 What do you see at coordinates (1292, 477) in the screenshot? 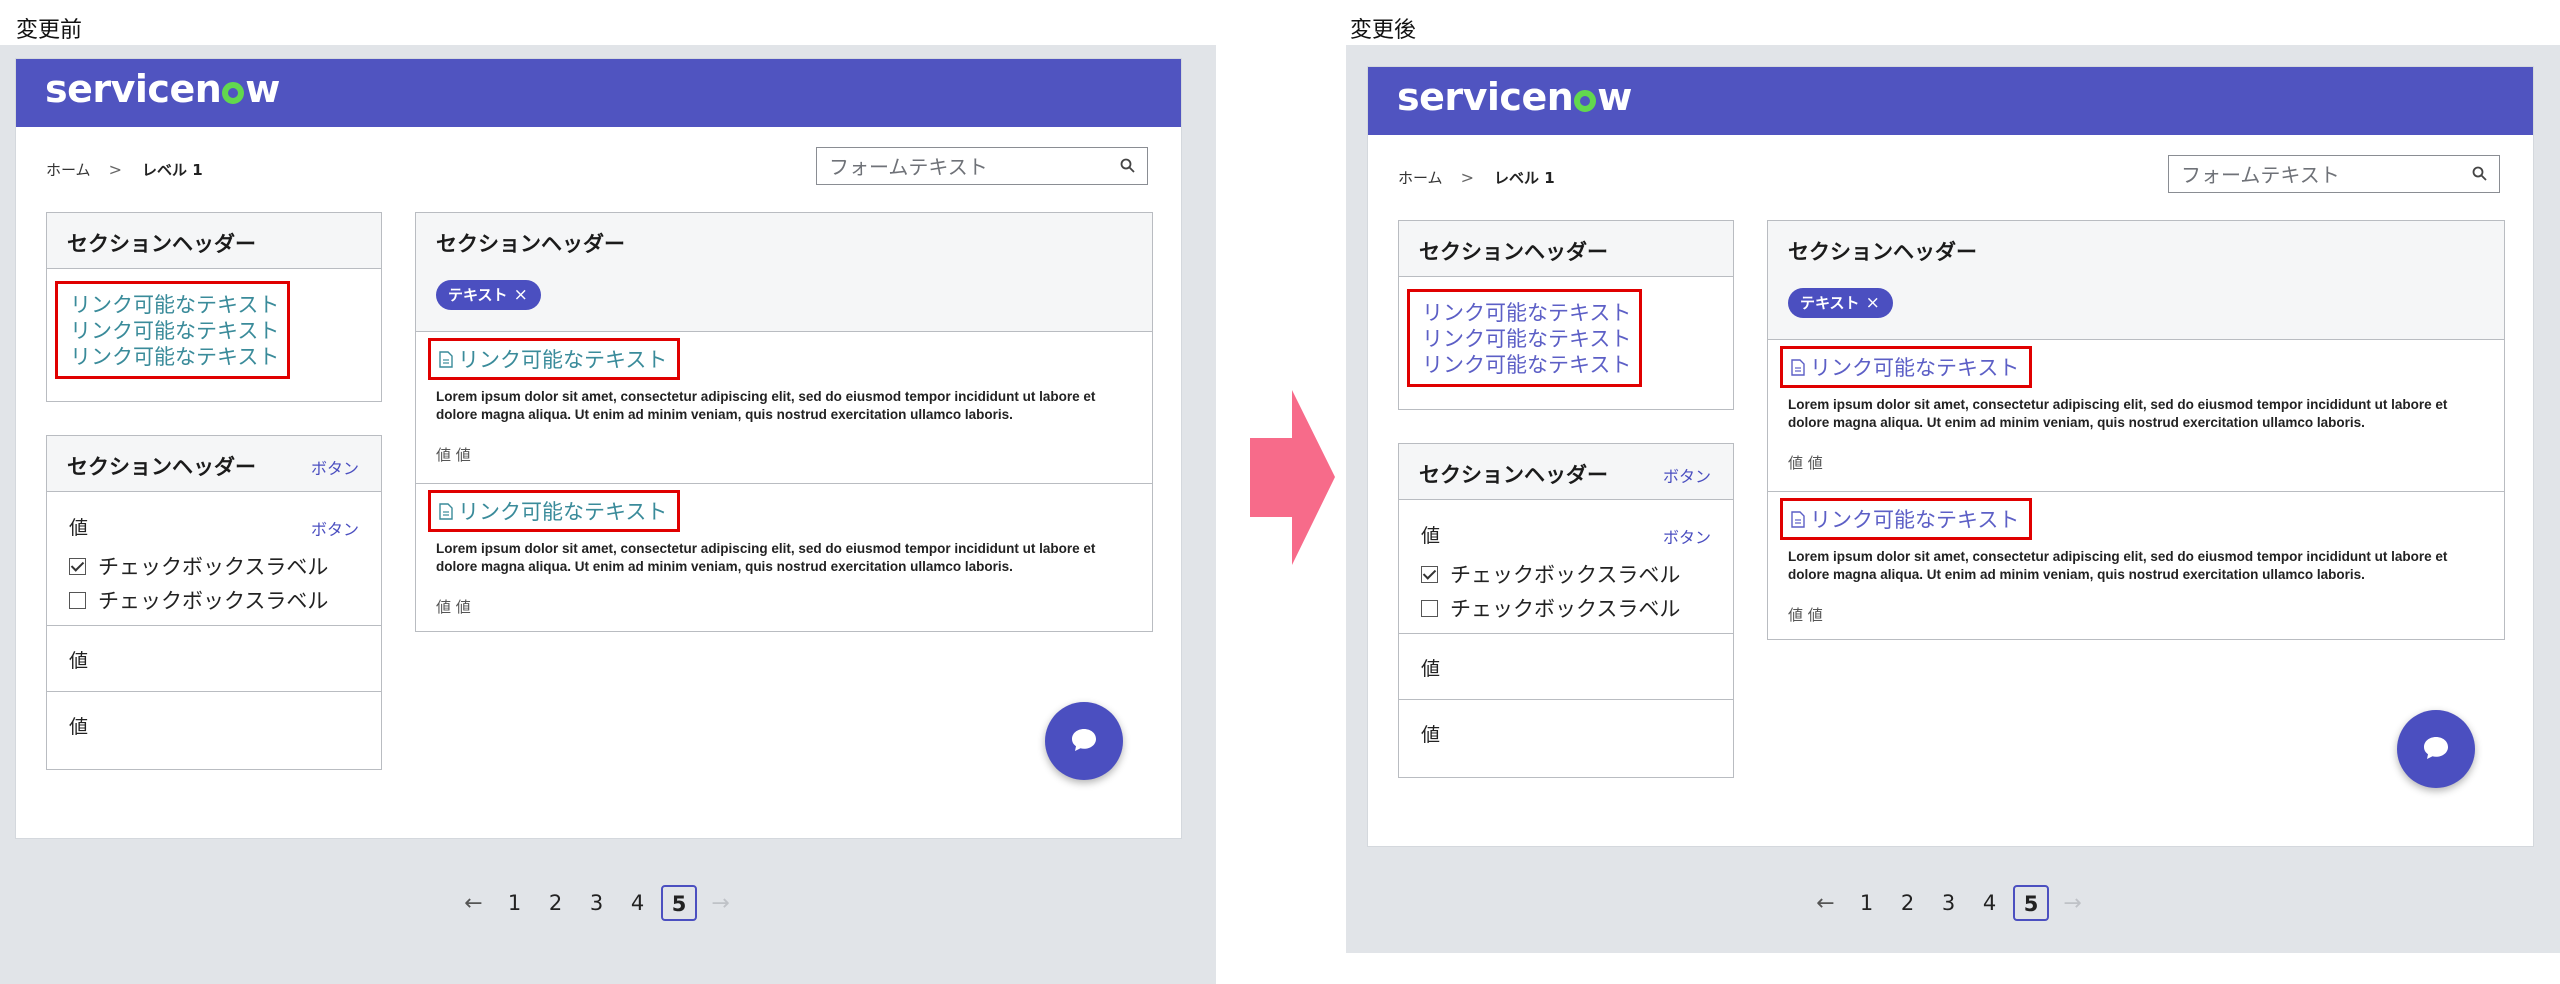
I see `arrow-right-icon` at bounding box center [1292, 477].